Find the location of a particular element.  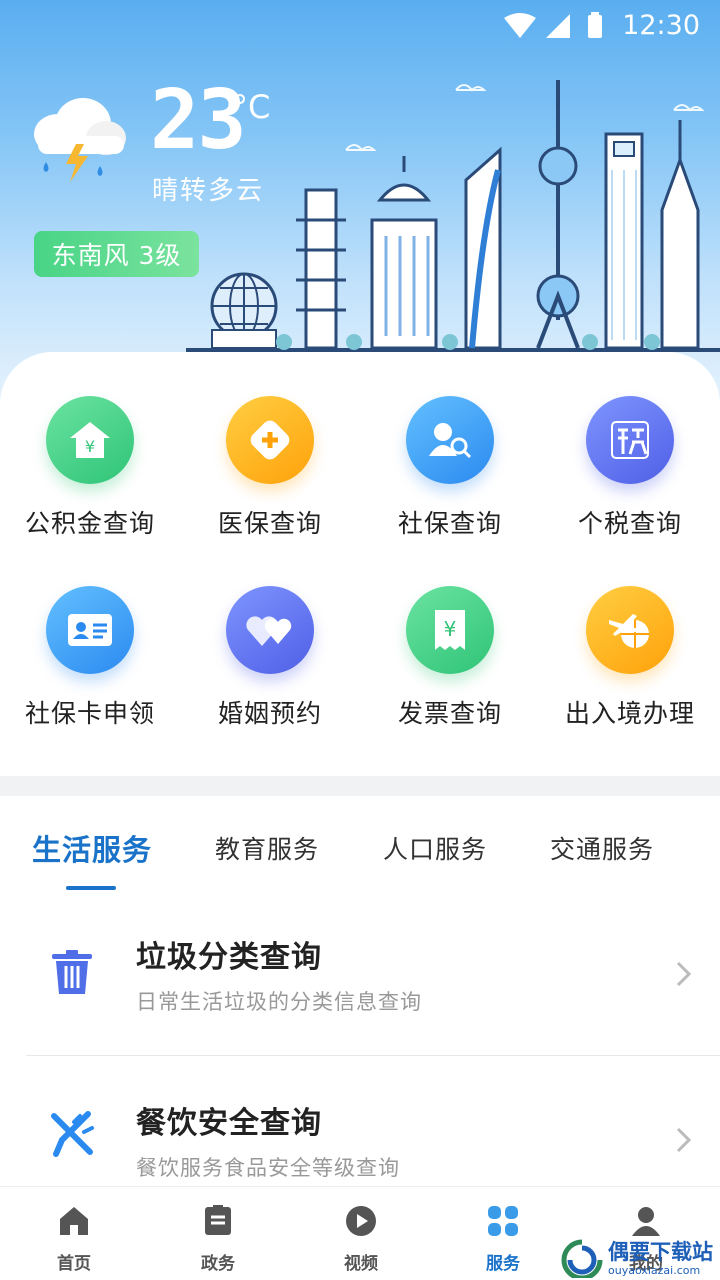

play-icon is located at coordinates (361, 1221).